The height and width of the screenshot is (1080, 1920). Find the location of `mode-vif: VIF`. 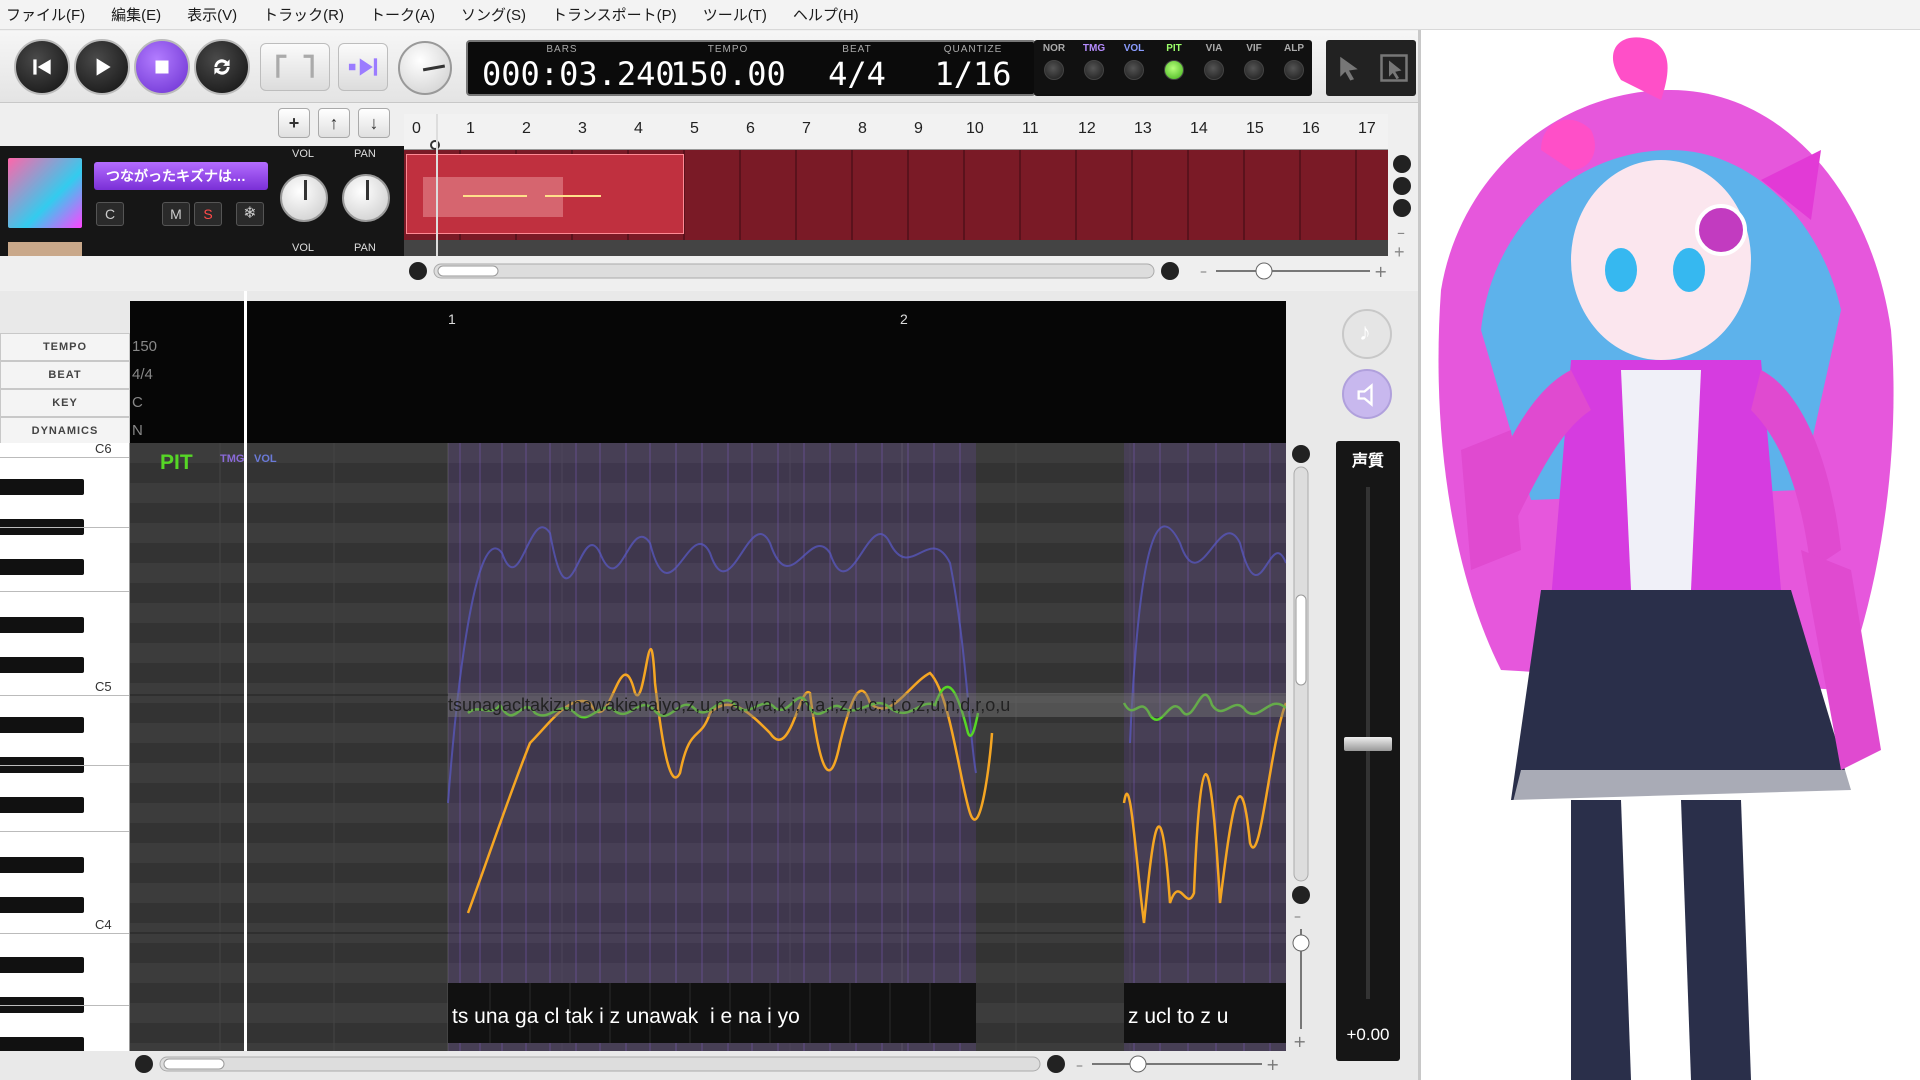

mode-vif: VIF is located at coordinates (1254, 61).